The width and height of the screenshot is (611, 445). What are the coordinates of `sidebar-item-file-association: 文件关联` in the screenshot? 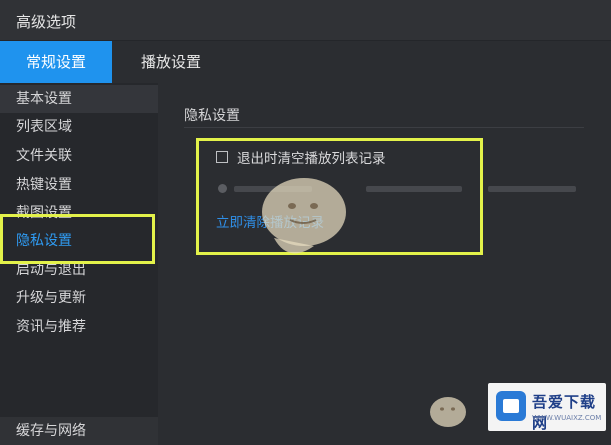 It's located at (79, 156).